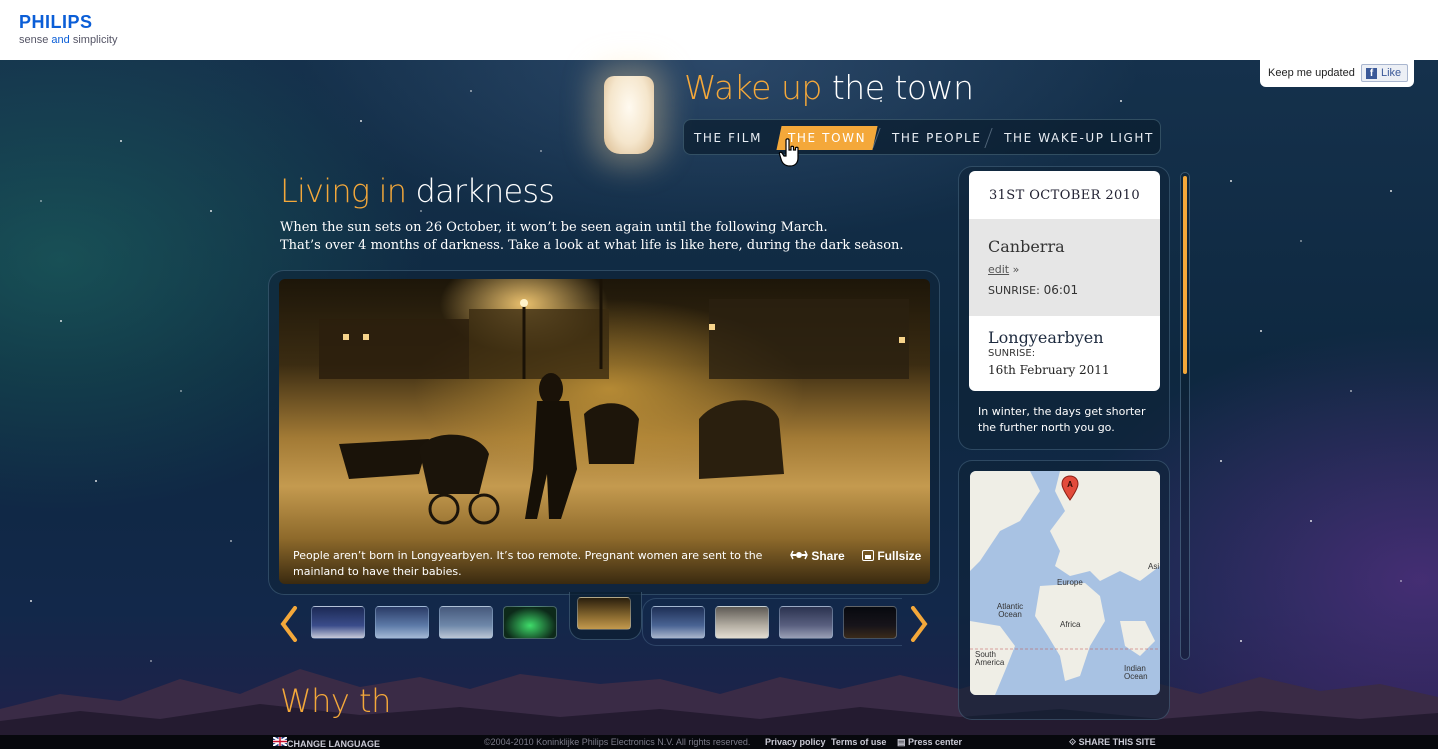 The image size is (1438, 749). What do you see at coordinates (1012, 353) in the screenshot?
I see `remote-sunrise-label: SUNRISE:` at bounding box center [1012, 353].